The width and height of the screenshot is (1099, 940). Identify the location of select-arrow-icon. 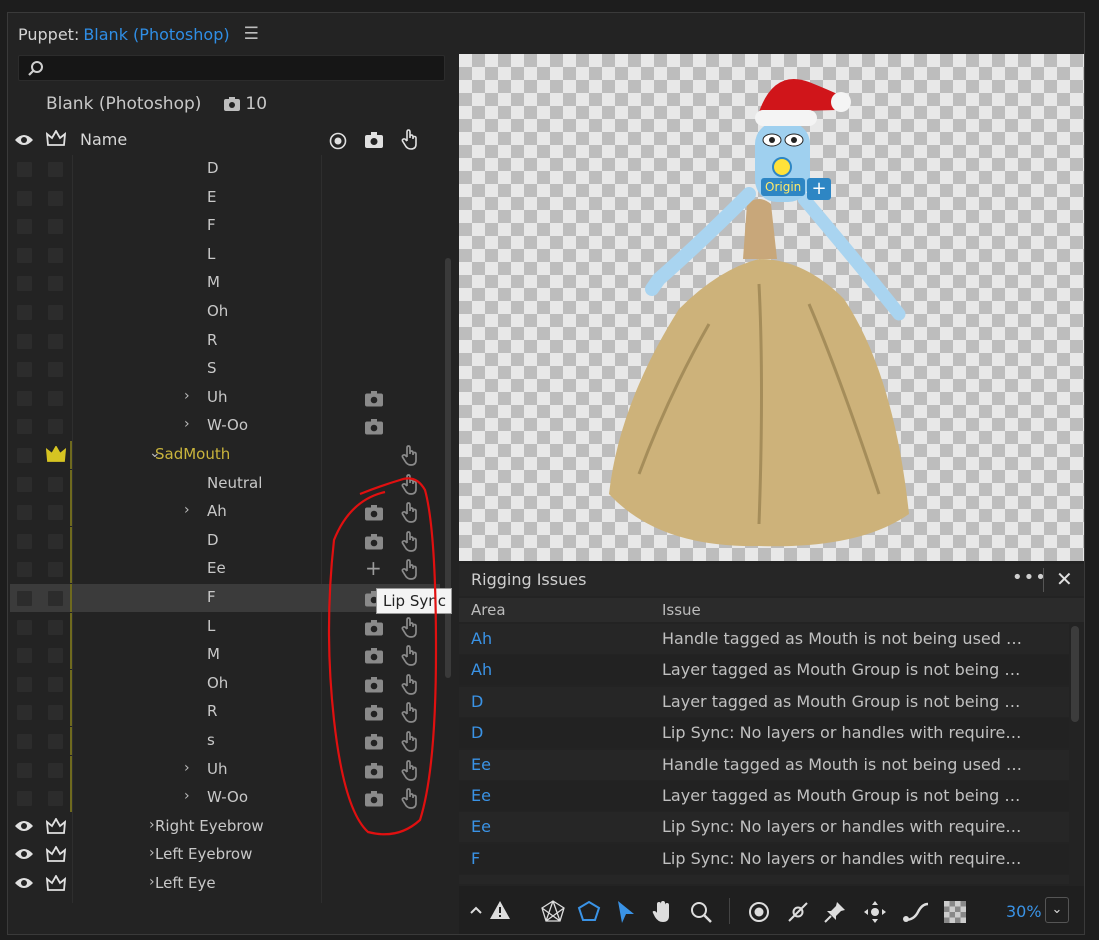
(626, 912).